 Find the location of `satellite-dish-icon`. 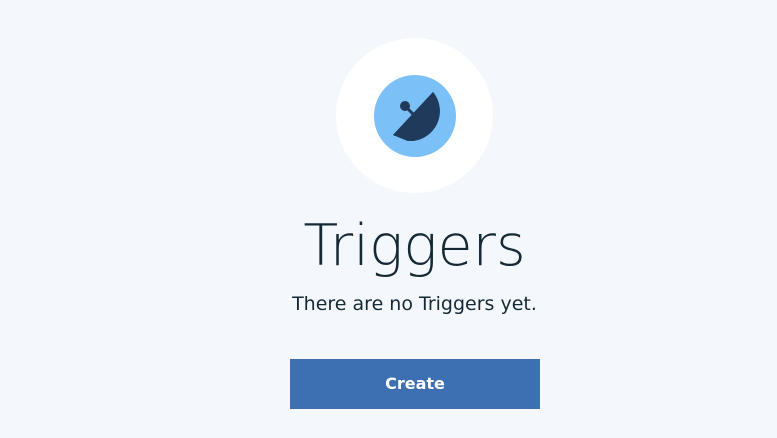

satellite-dish-icon is located at coordinates (416, 117).